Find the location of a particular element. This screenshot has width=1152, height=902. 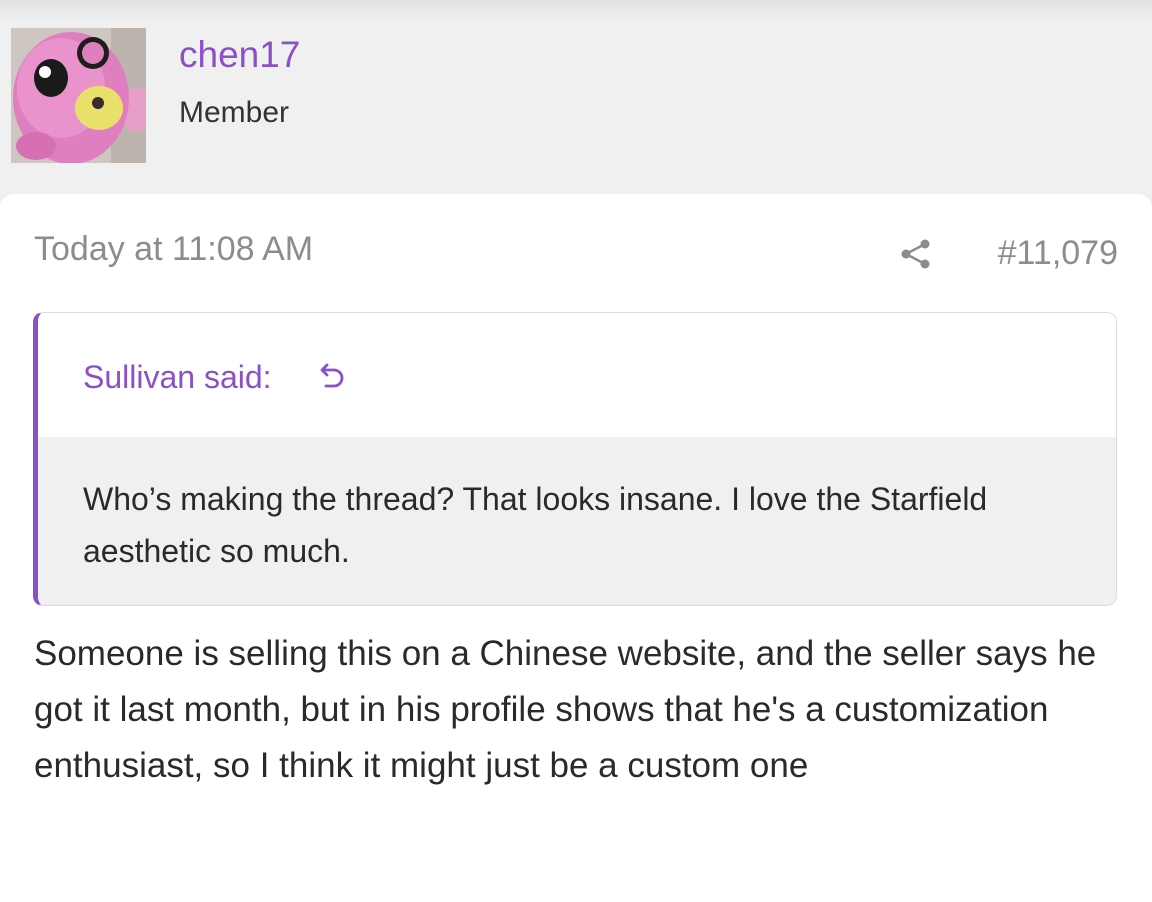

share-icon is located at coordinates (916, 254).